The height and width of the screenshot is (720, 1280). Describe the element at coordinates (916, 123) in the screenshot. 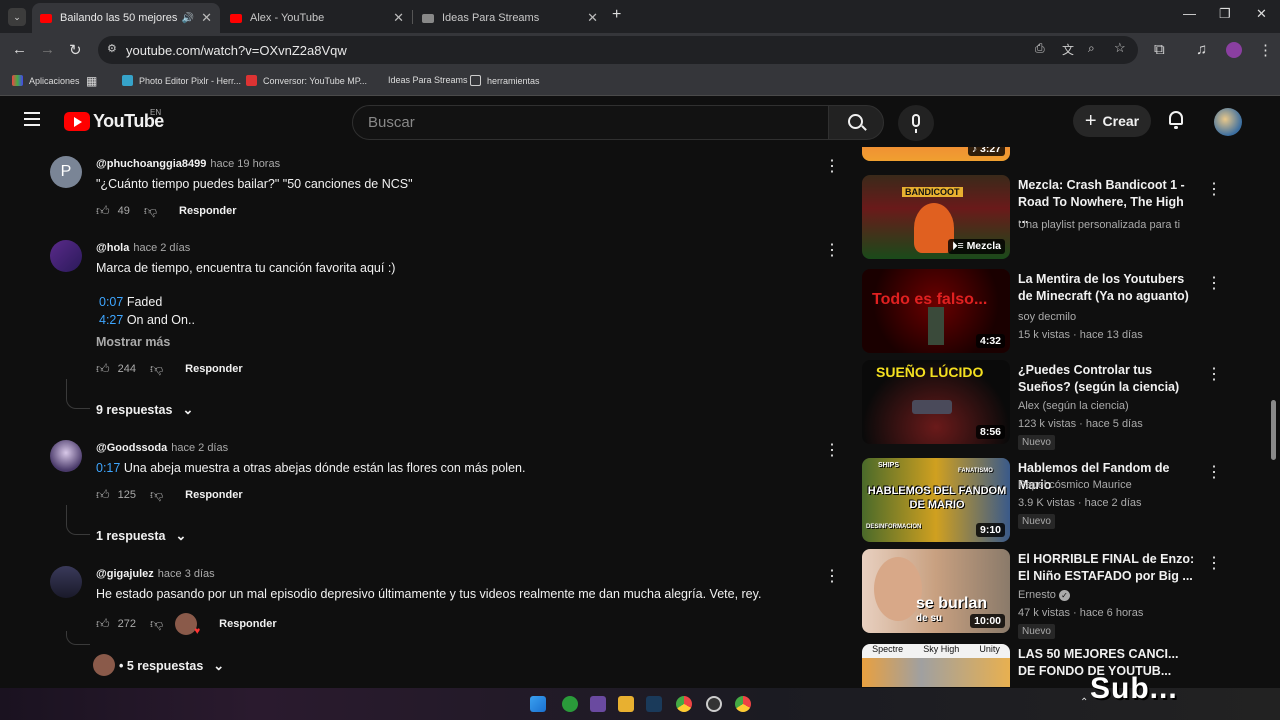

I see `voice-search-button` at that location.